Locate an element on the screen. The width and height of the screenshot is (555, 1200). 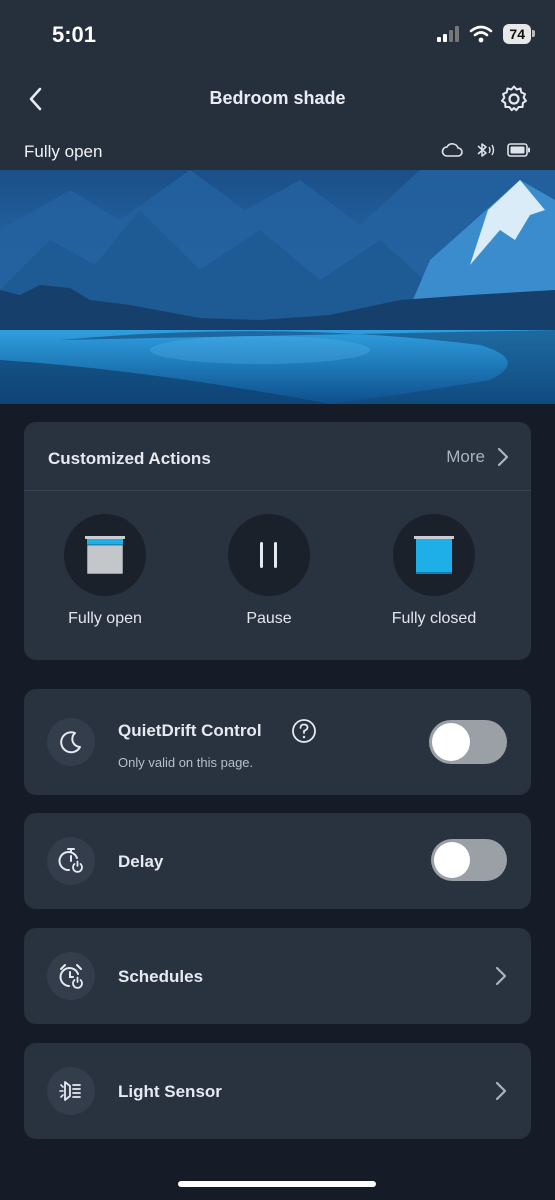
cloud-icon is located at coordinates (452, 150).